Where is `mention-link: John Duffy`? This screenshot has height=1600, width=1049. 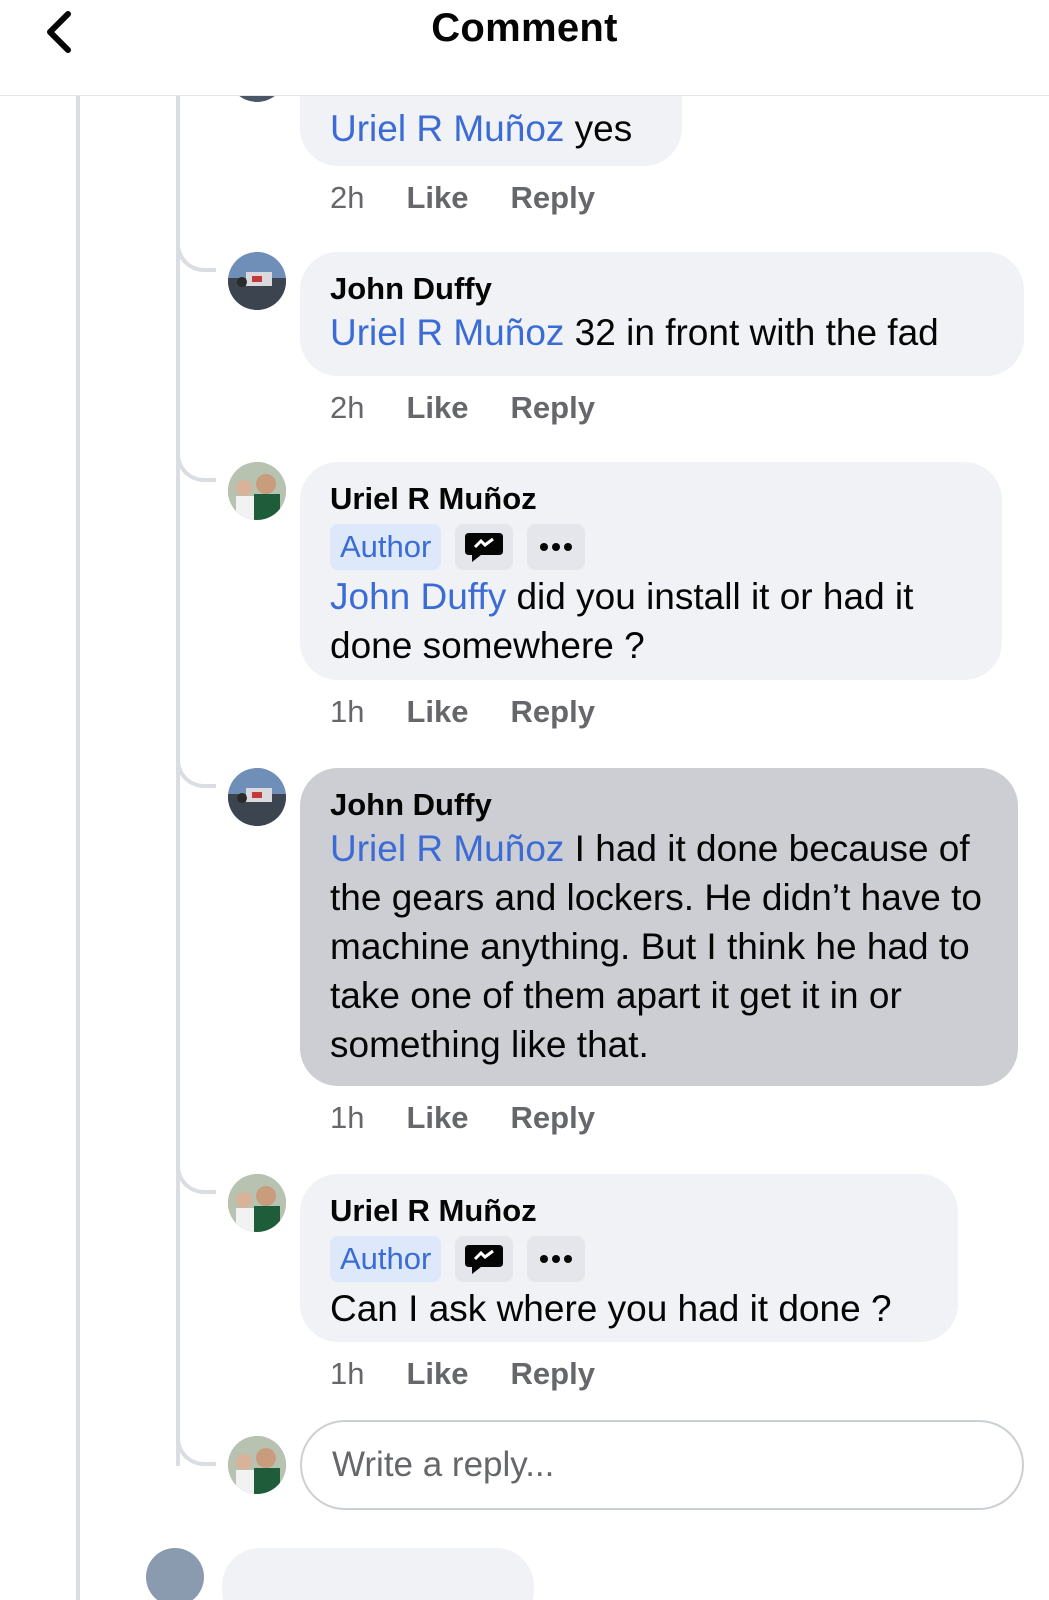 mention-link: John Duffy is located at coordinates (418, 596).